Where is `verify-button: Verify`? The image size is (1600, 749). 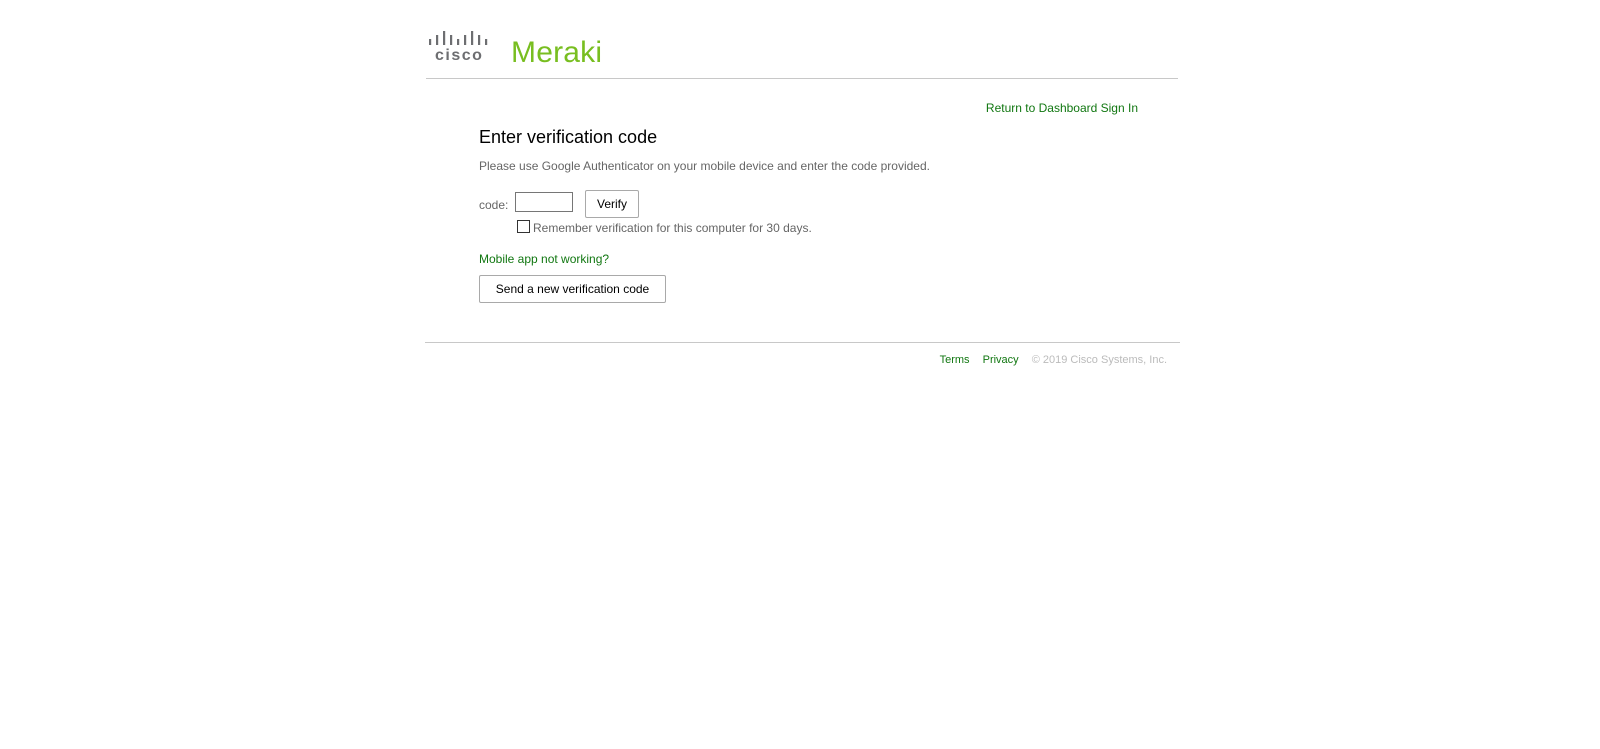
verify-button: Verify is located at coordinates (612, 204).